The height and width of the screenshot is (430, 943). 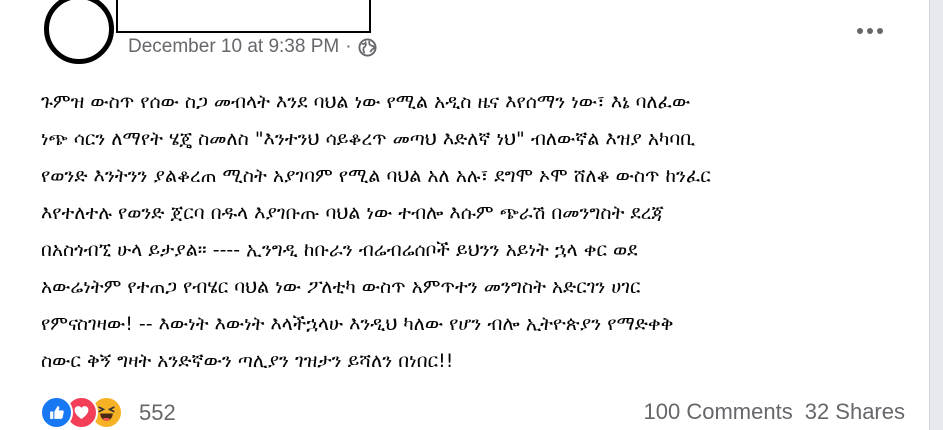 What do you see at coordinates (855, 412) in the screenshot?
I see `shares-count-link: 32 Shares` at bounding box center [855, 412].